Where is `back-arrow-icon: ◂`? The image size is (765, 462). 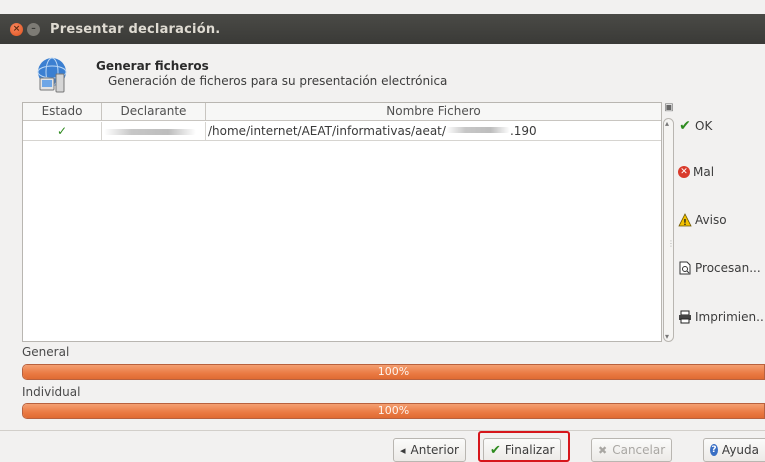
back-arrow-icon: ◂ is located at coordinates (403, 450).